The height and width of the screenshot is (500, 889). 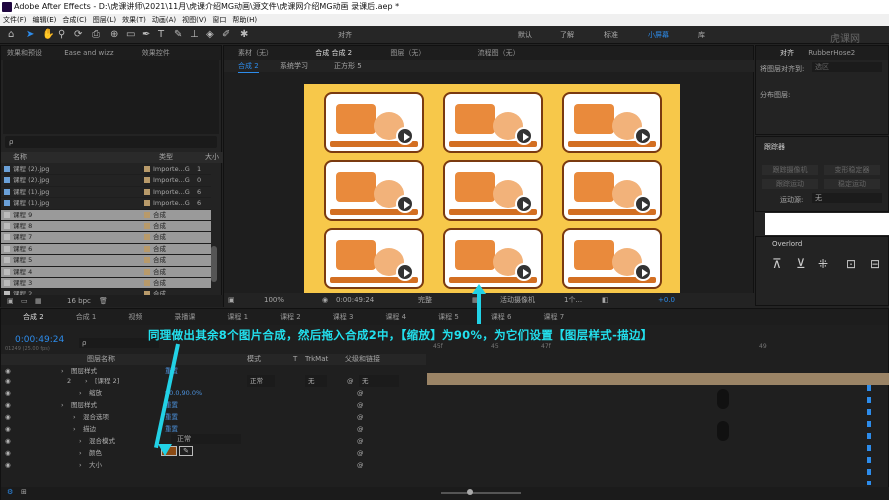 What do you see at coordinates (119, 343) in the screenshot?
I see `timeline-search-input: ρ` at bounding box center [119, 343].